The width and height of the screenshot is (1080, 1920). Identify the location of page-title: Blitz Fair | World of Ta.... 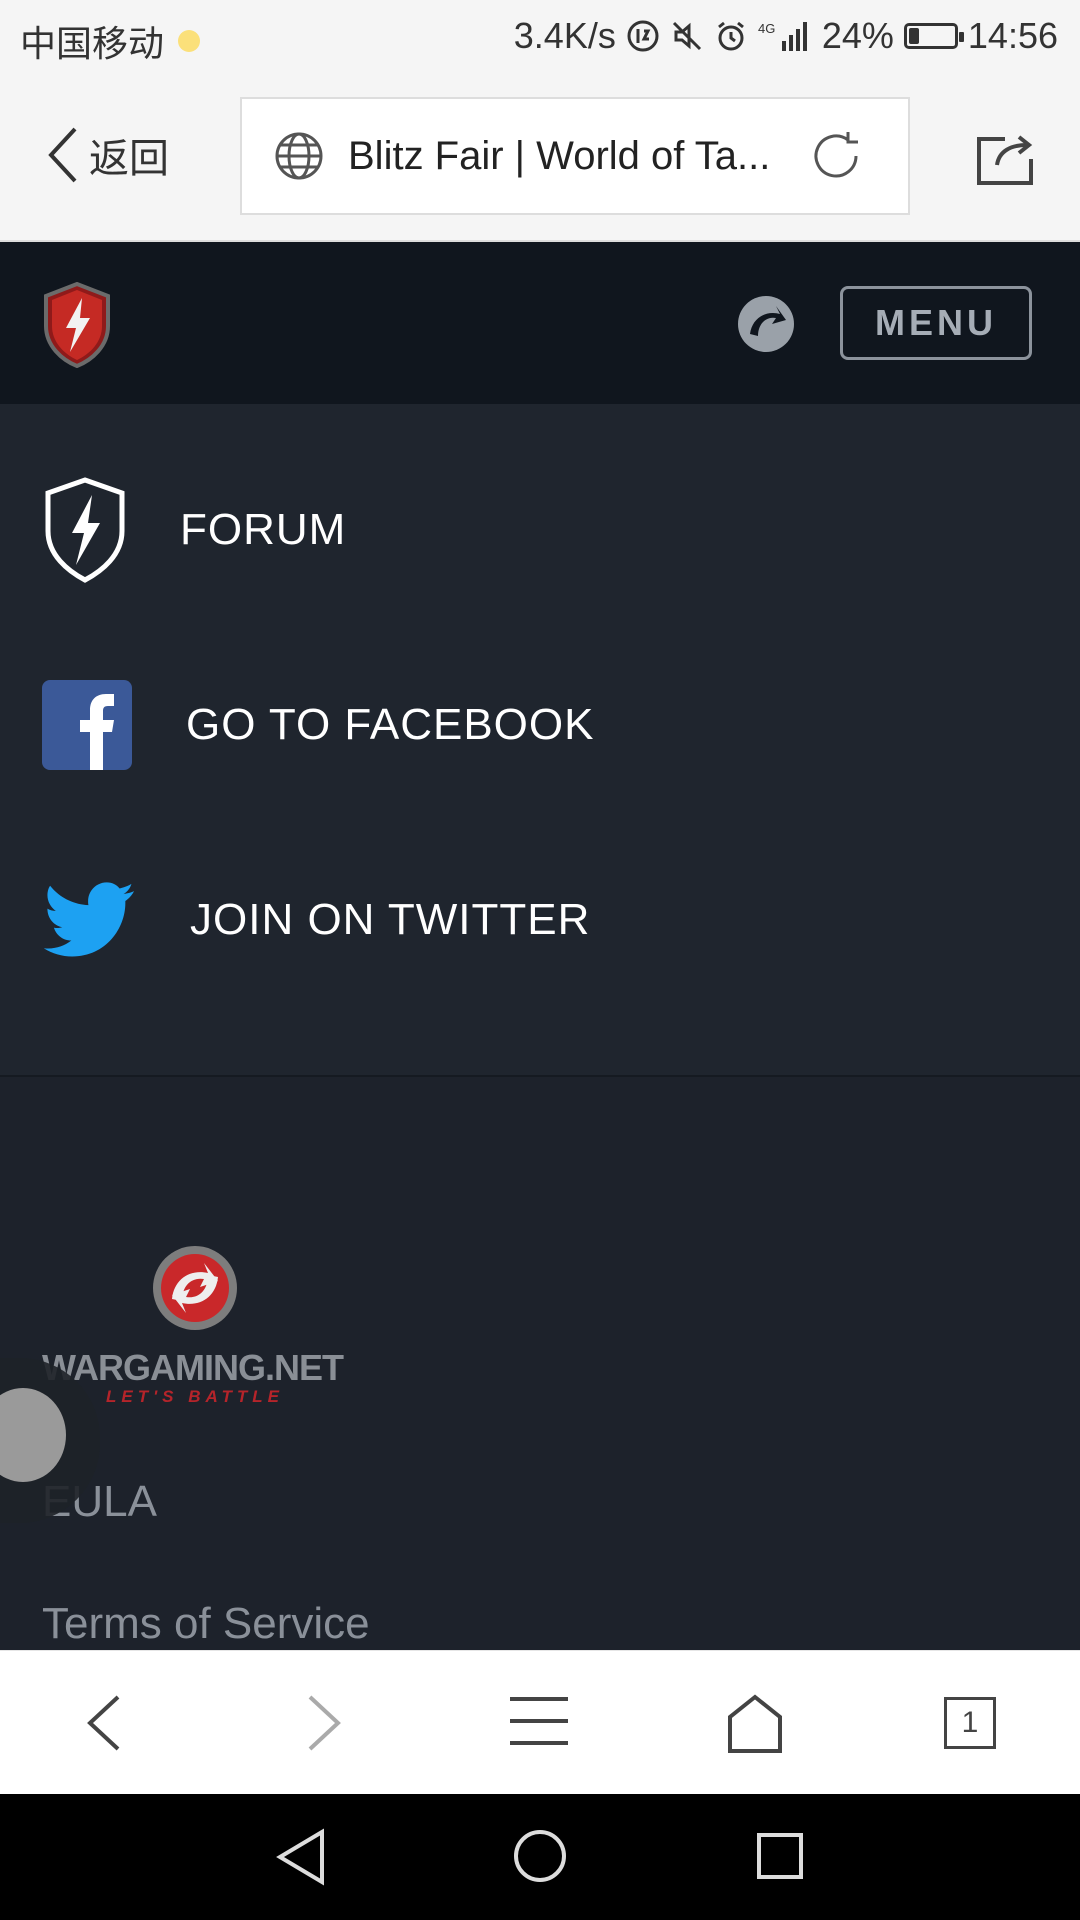
(559, 155).